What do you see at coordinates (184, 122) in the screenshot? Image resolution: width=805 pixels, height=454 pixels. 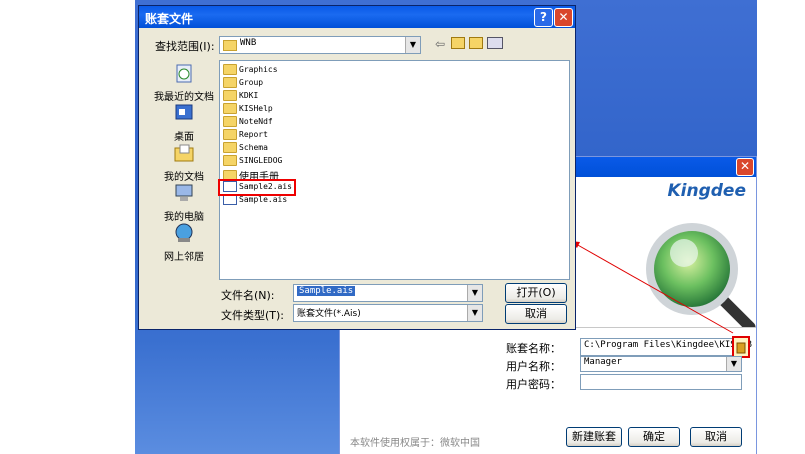 I see `place-desktop: 桌面` at bounding box center [184, 122].